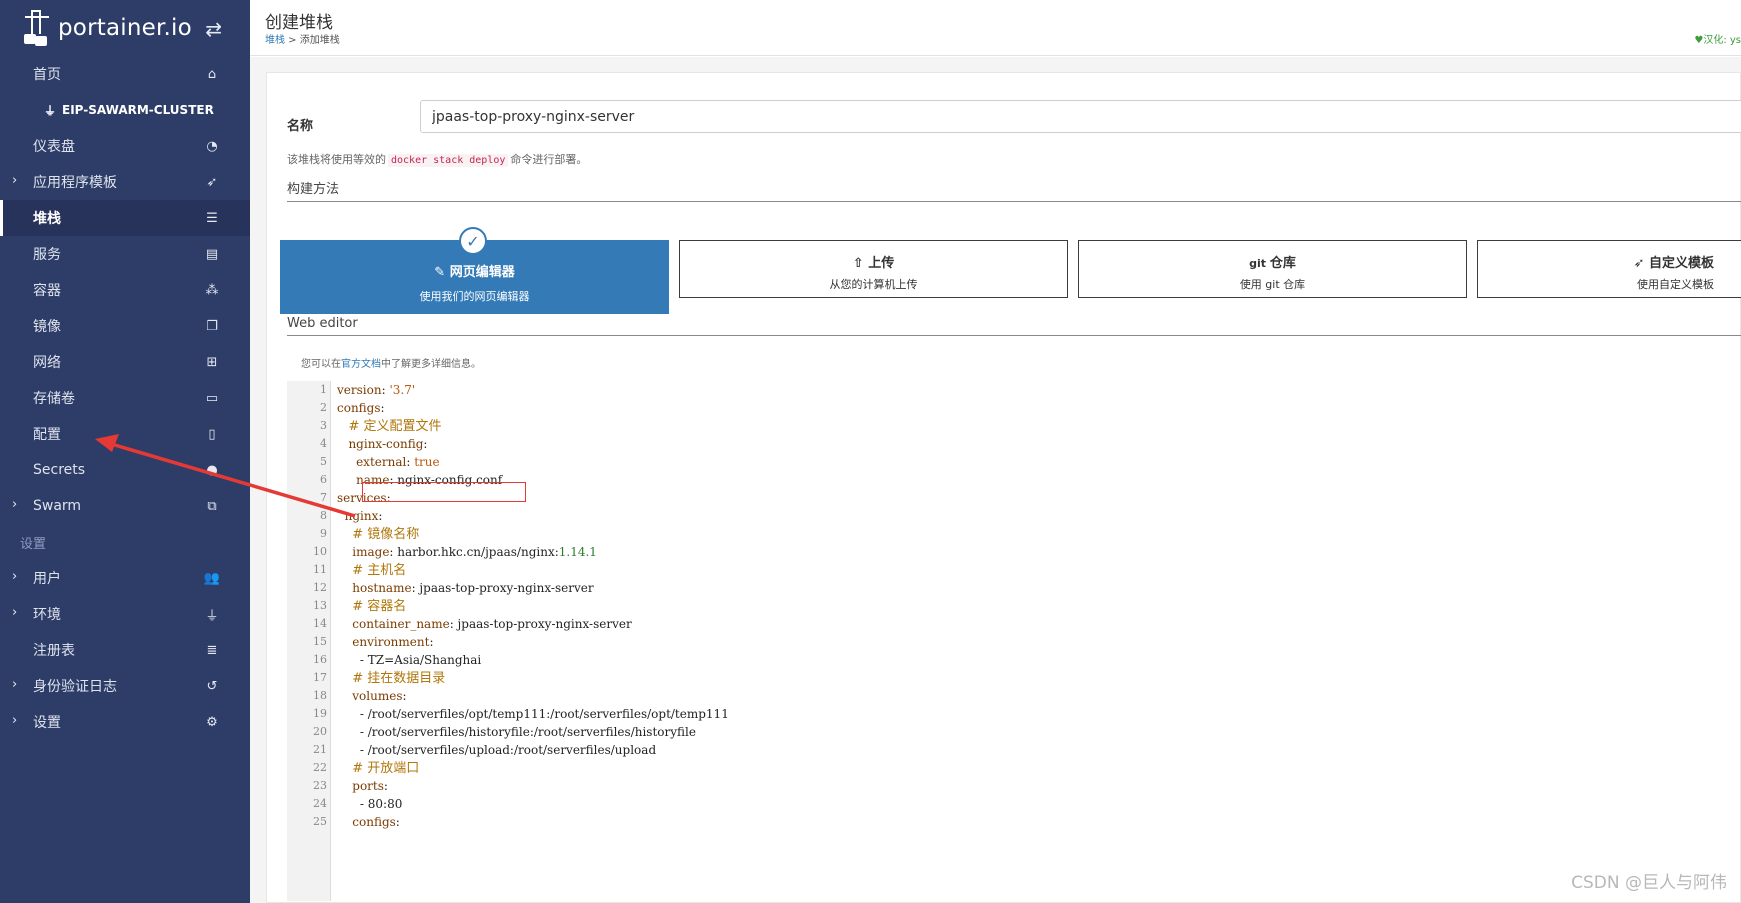  Describe the element at coordinates (361, 364) in the screenshot. I see `docs-link: 官方文档` at that location.